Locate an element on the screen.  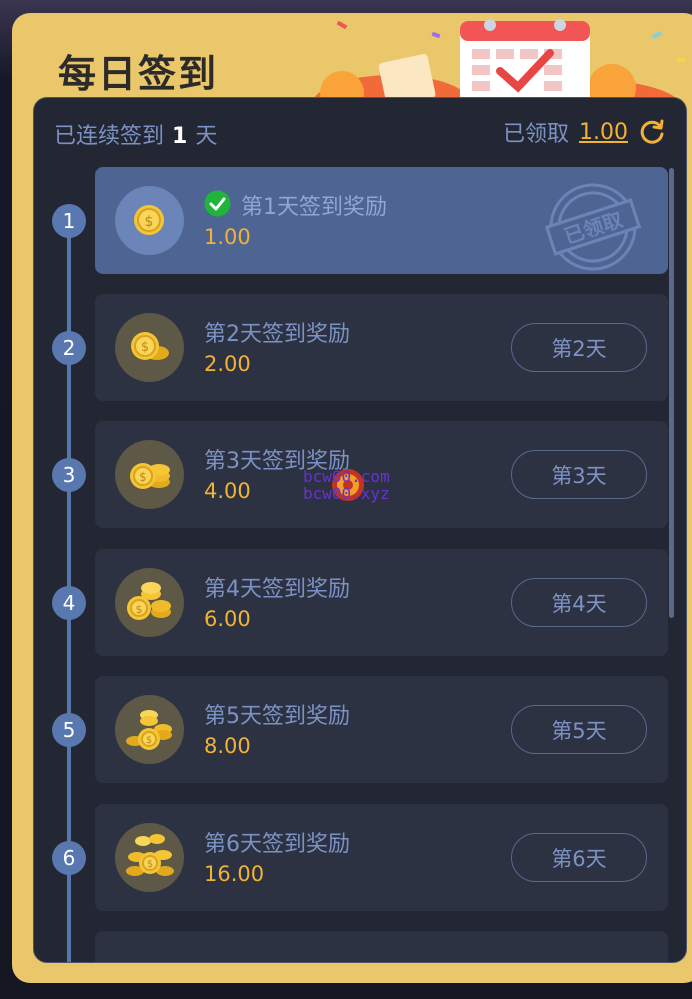
reward-card-day-5: $ 第5天签到奖励 8.00 第5天 is located at coordinates (381, 729).